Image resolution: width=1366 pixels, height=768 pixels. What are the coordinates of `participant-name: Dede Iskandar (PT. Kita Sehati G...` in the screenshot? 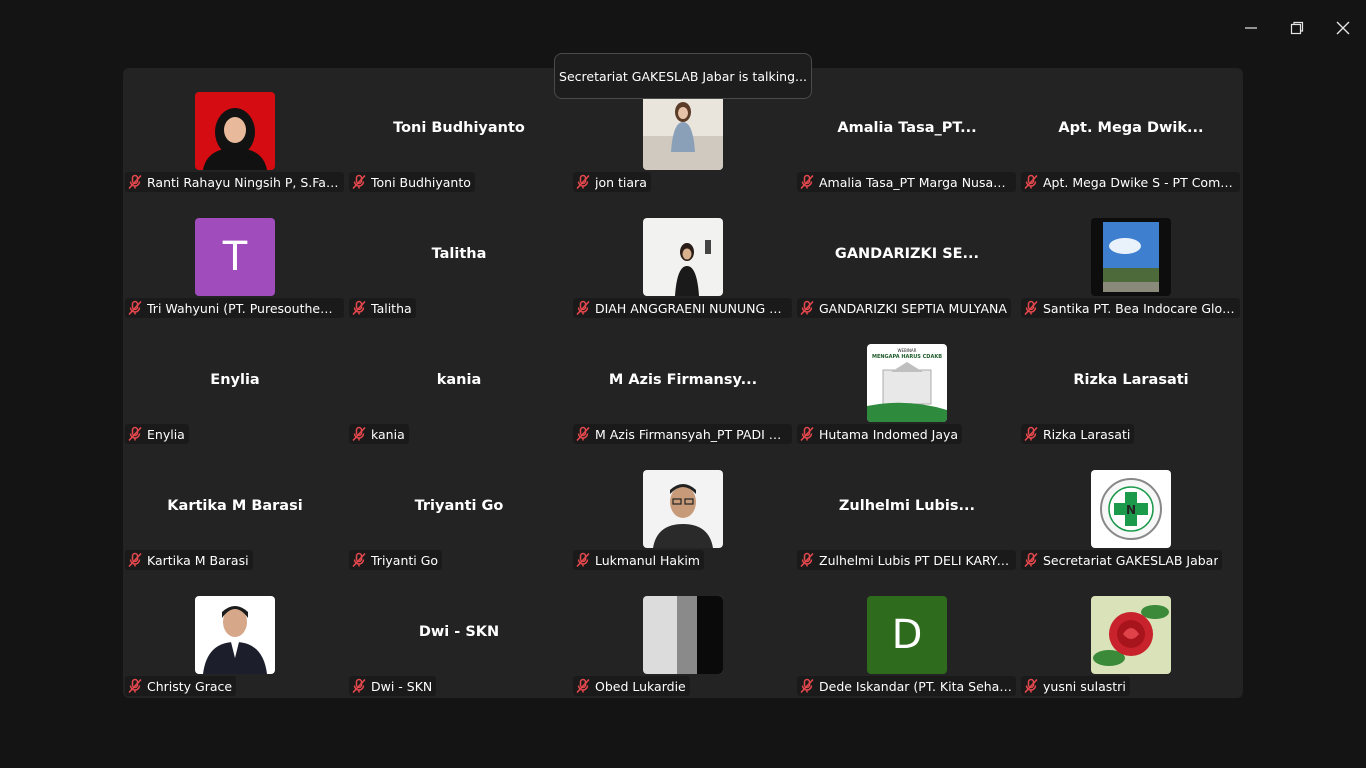 It's located at (915, 686).